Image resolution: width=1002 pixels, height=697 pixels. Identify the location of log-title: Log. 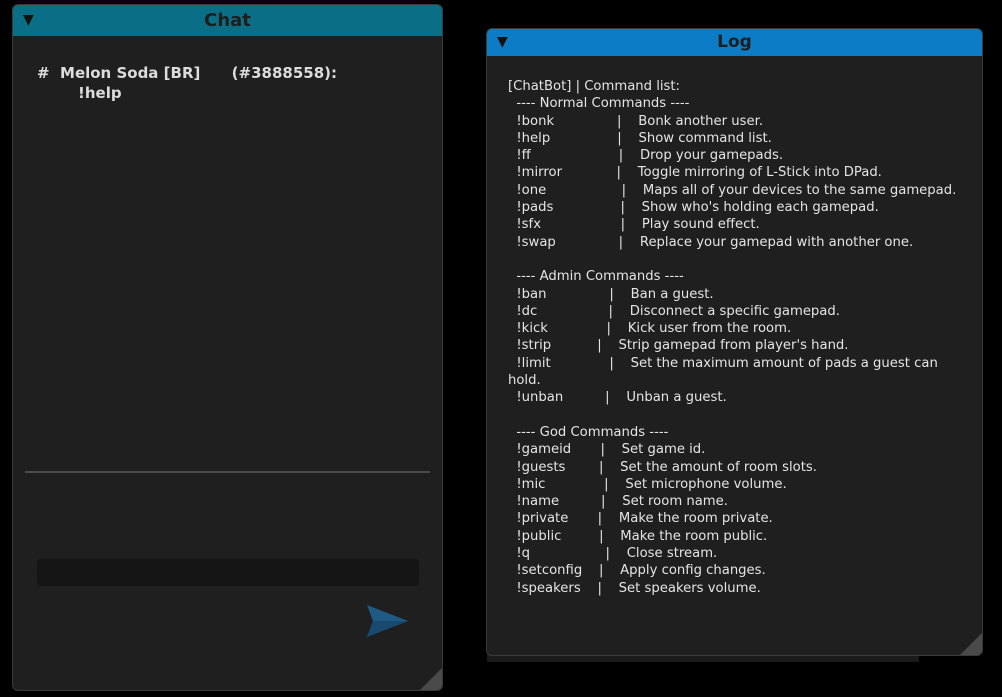
(734, 42).